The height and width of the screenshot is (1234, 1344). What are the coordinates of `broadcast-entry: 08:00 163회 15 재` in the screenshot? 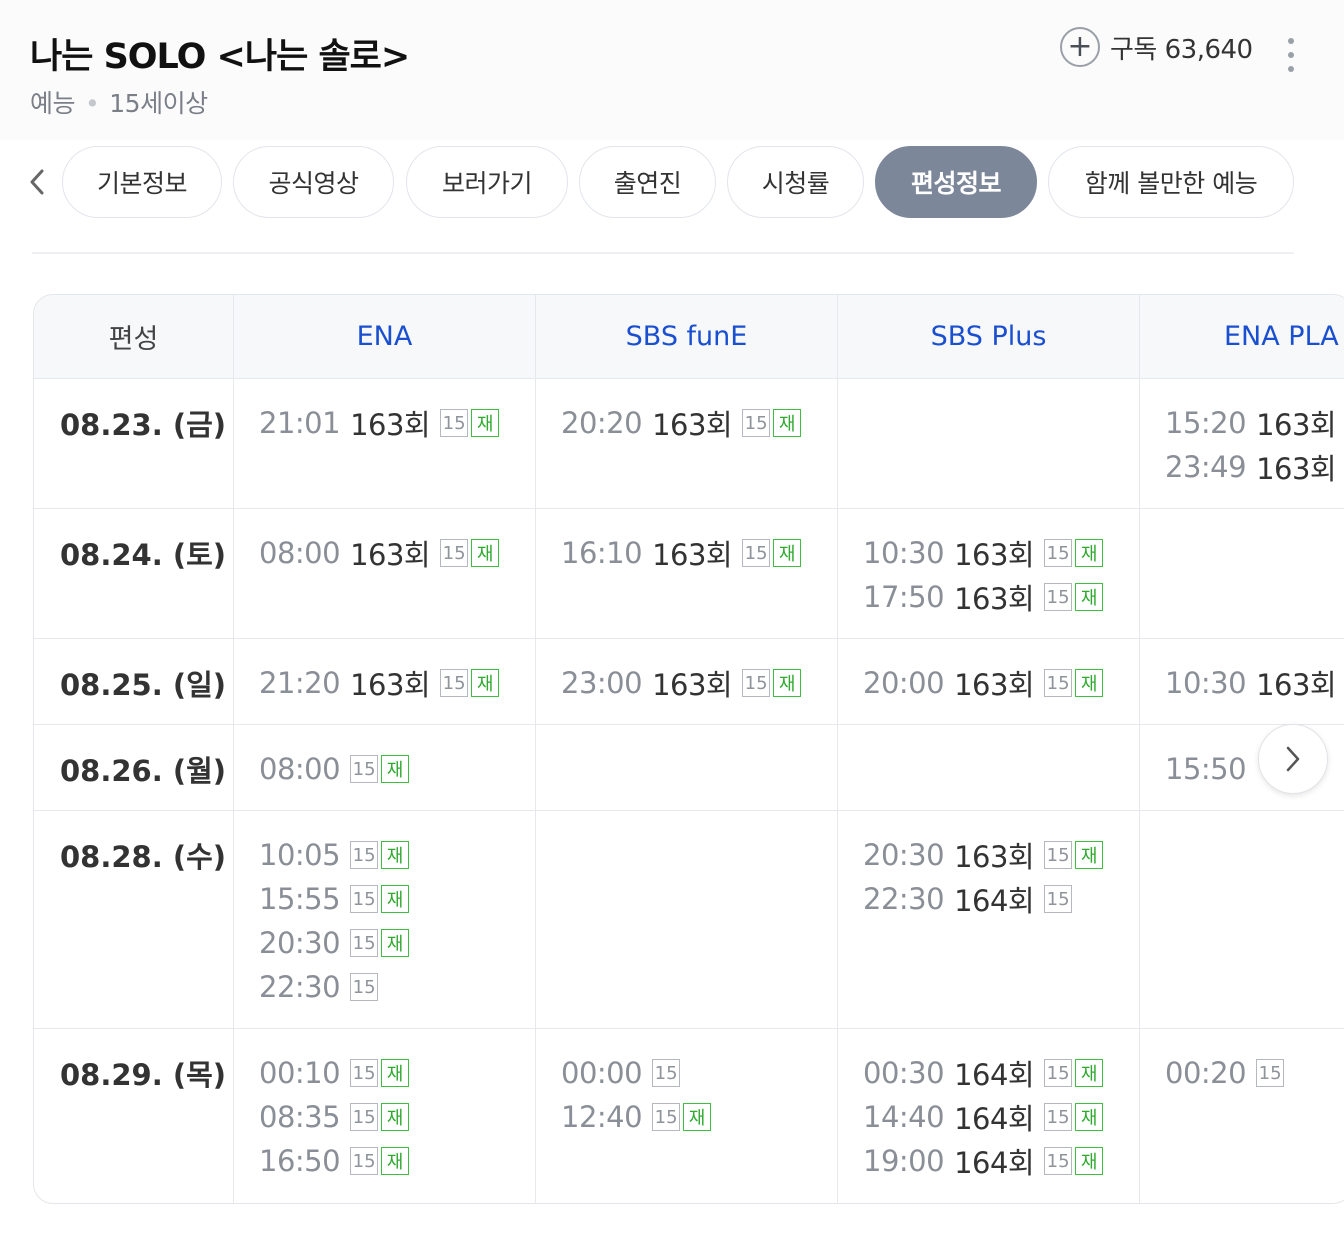 It's located at (397, 553).